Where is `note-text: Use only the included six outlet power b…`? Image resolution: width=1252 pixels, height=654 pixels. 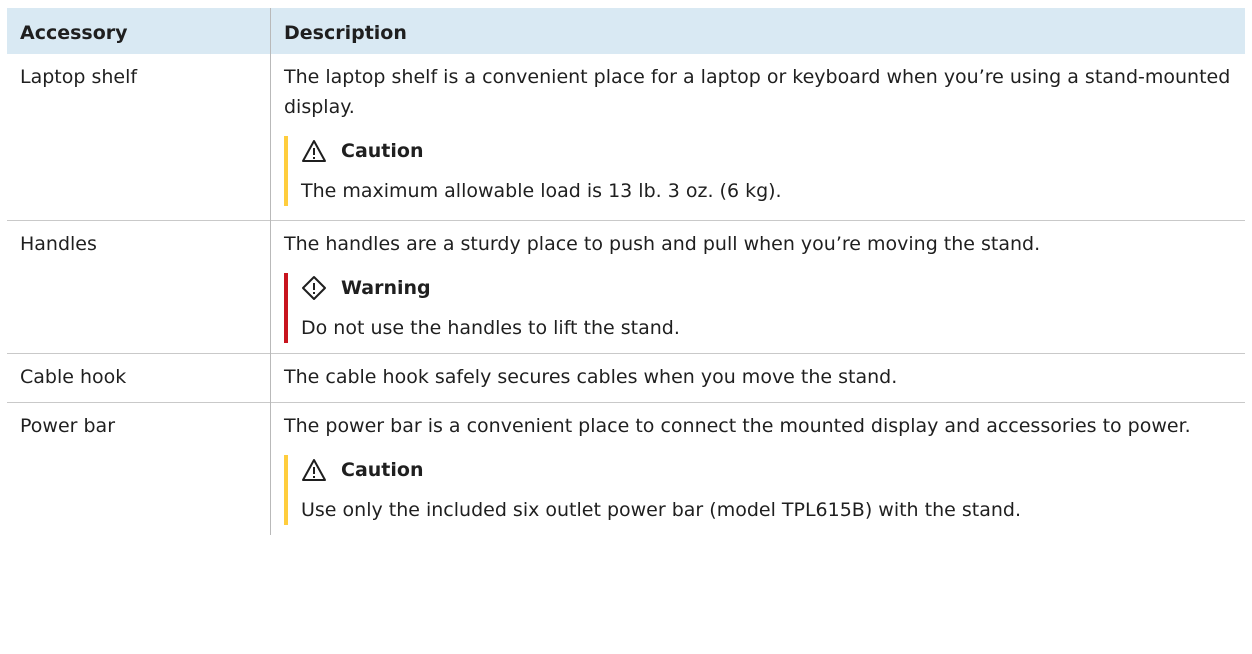
note-text: Use only the included six outlet power b… is located at coordinates (661, 510).